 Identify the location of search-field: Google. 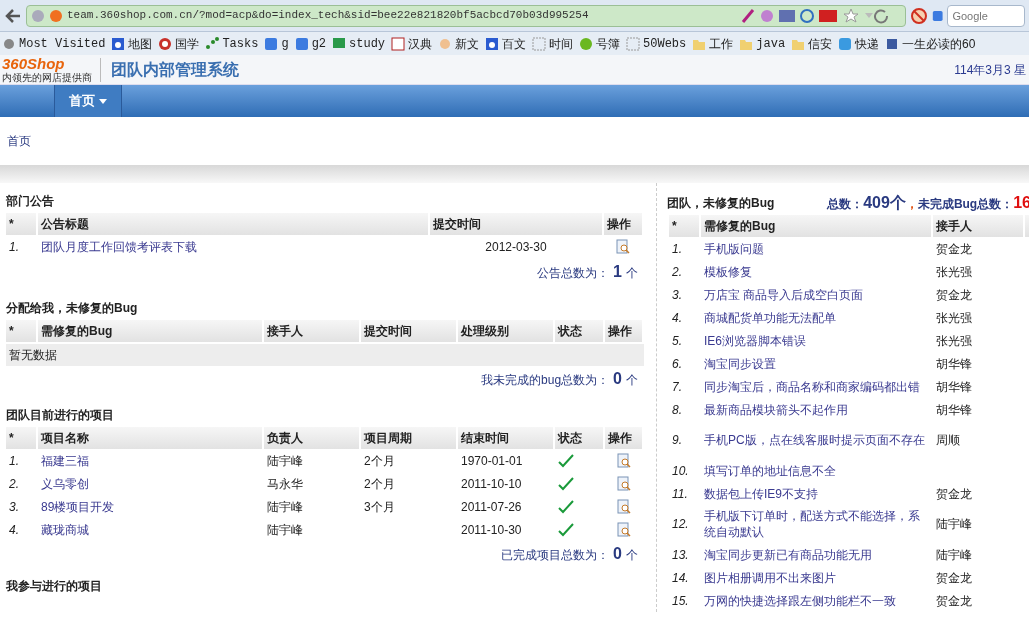
(986, 15).